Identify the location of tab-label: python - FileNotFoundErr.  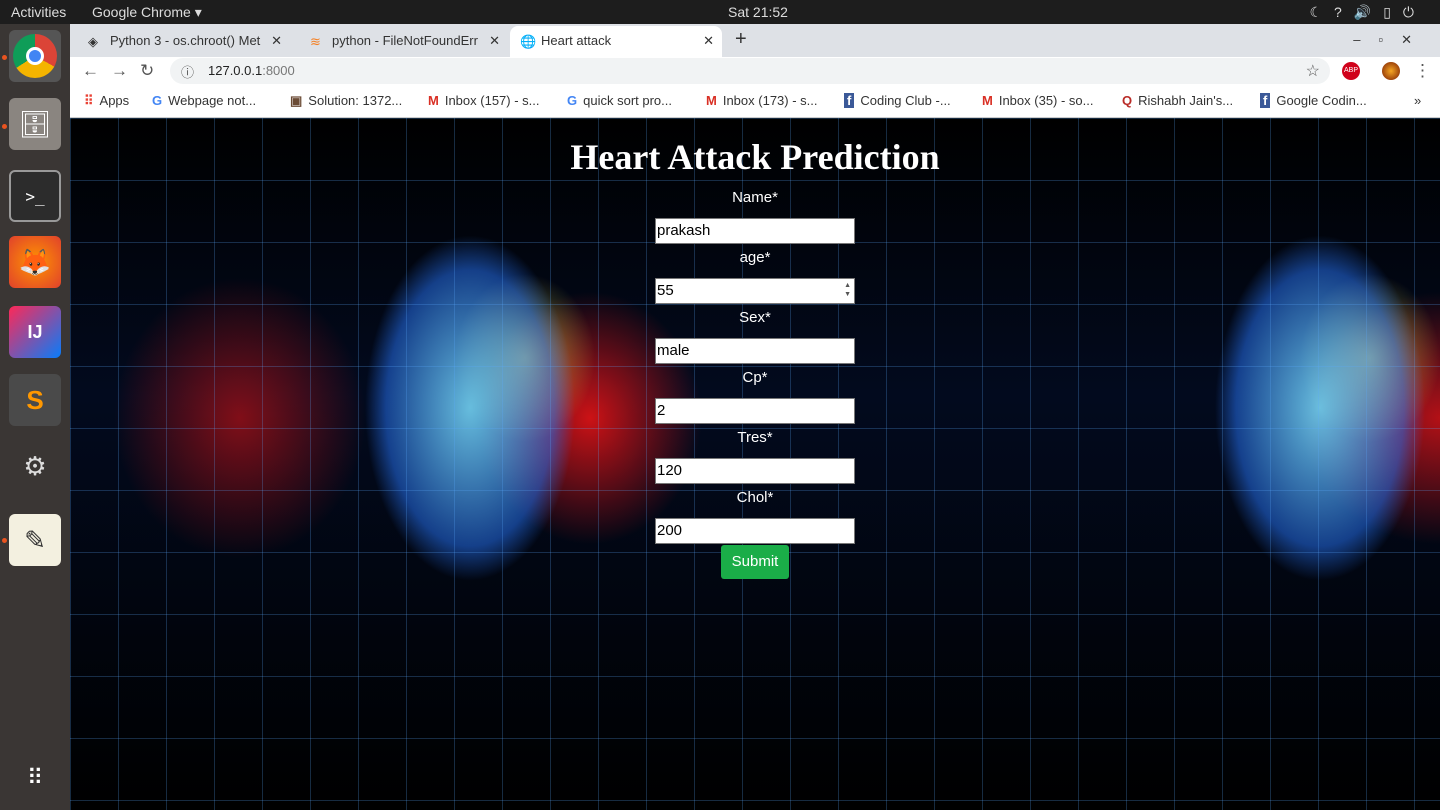
(405, 40).